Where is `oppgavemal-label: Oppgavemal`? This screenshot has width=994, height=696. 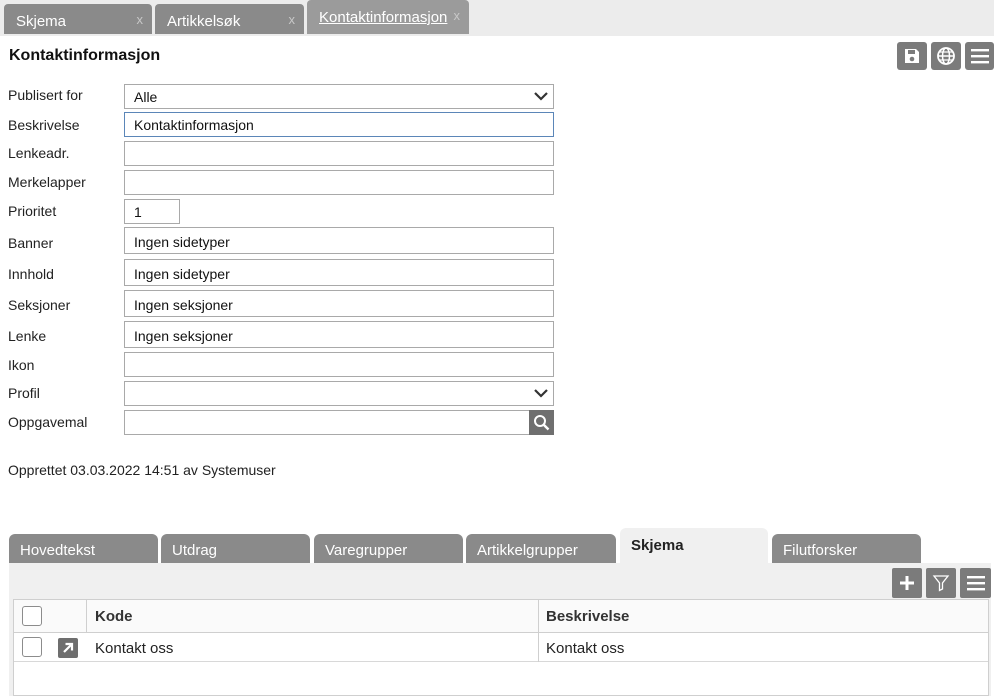 oppgavemal-label: Oppgavemal is located at coordinates (48, 422).